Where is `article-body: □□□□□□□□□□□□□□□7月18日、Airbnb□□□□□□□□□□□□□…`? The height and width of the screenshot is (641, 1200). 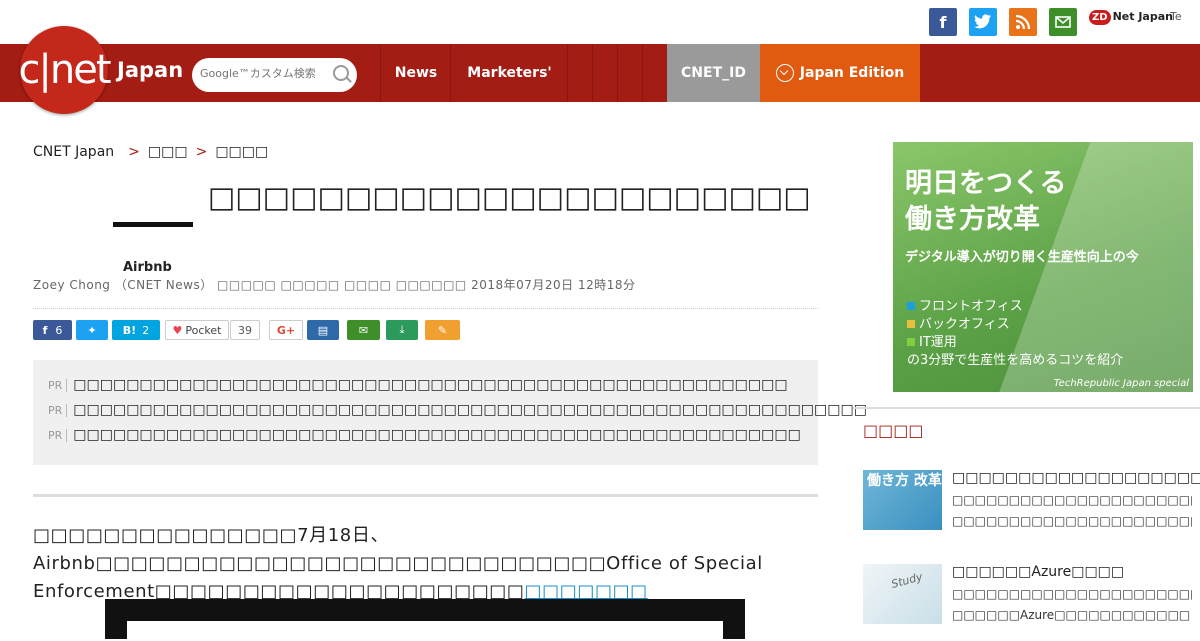
article-body: □□□□□□□□□□□□□□□7月18日、Airbnb□□□□□□□□□□□□□… is located at coordinates (398, 563).